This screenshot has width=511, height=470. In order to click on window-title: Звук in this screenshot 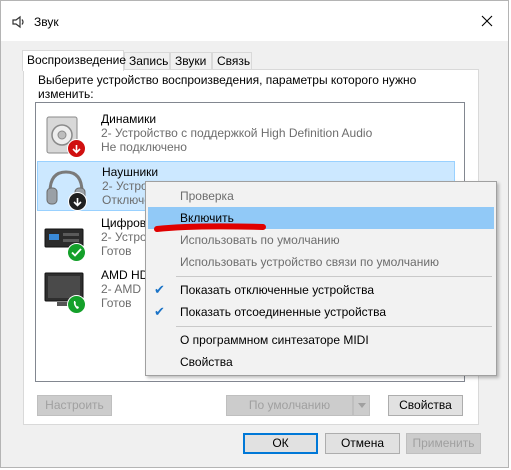, I will do `click(46, 22)`.